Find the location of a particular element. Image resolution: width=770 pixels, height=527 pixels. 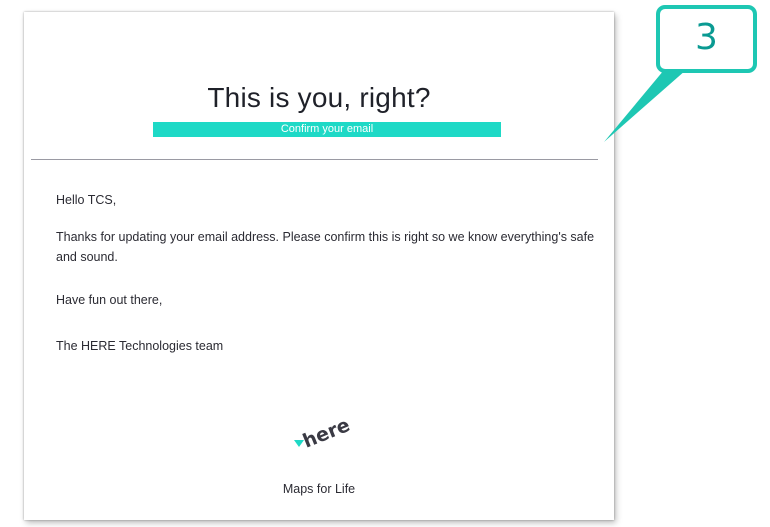

step-callout: 3 is located at coordinates (706, 39).